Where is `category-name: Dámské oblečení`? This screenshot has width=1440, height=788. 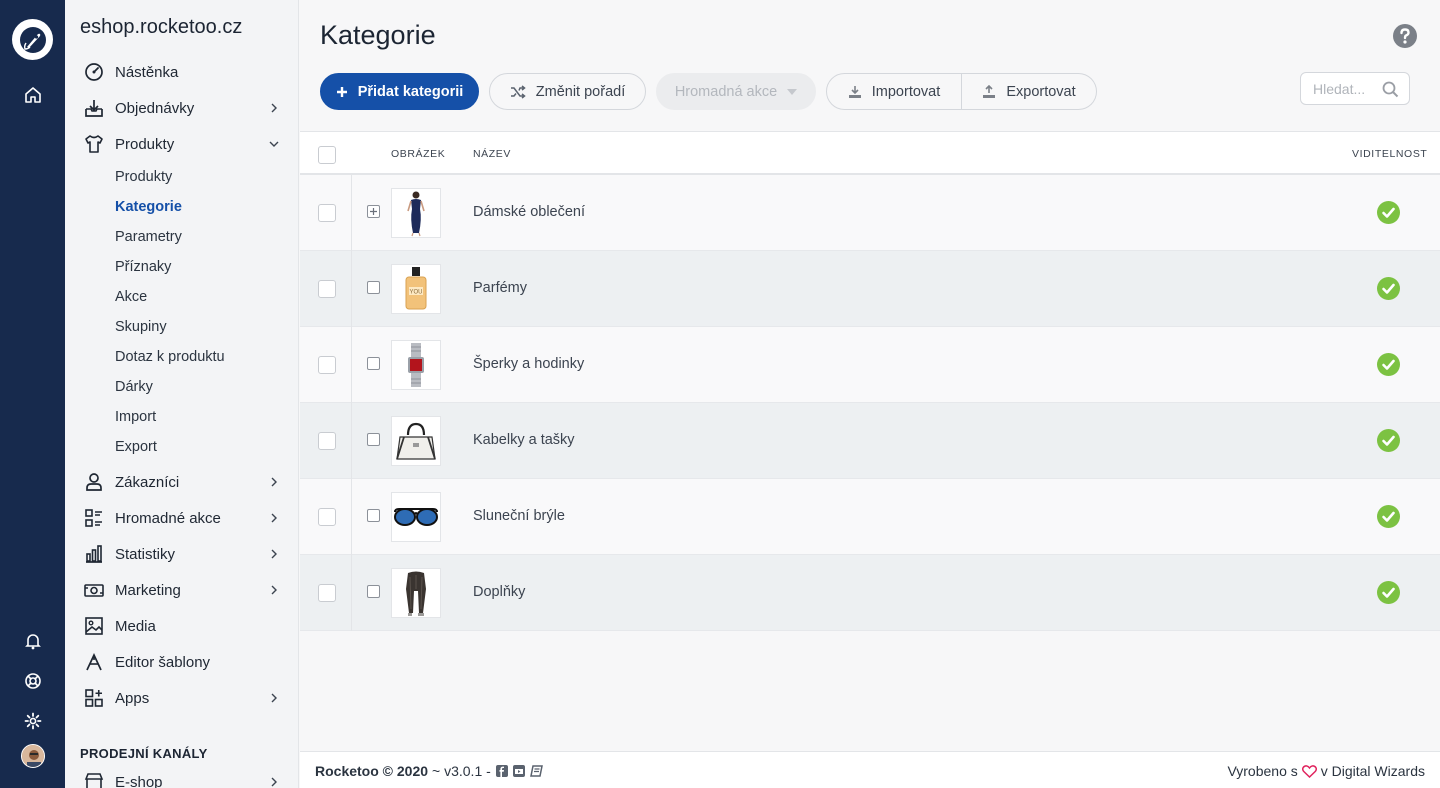
category-name: Dámské oblečení is located at coordinates (529, 212).